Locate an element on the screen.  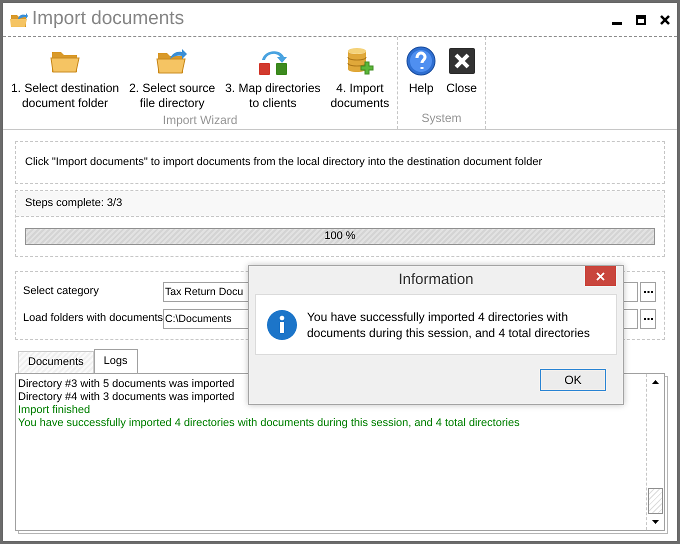
field-label: Load folders with documents is located at coordinates (93, 318).